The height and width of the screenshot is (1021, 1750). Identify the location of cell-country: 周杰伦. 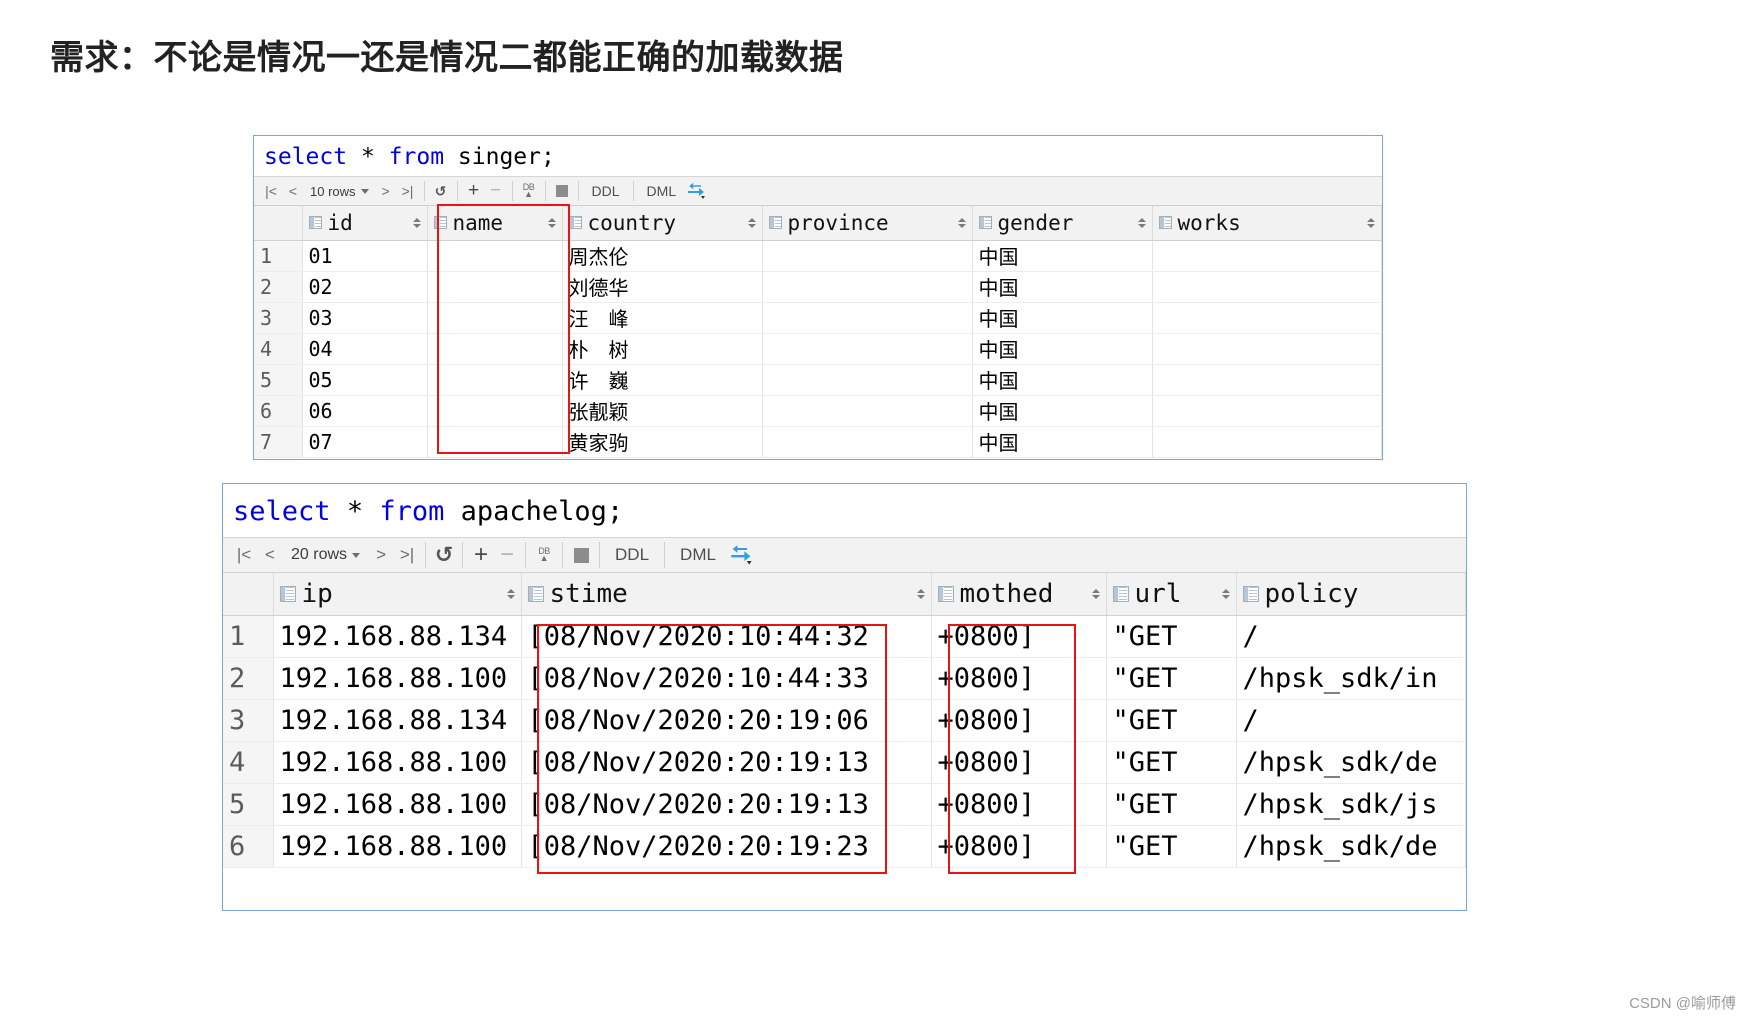
(662, 256).